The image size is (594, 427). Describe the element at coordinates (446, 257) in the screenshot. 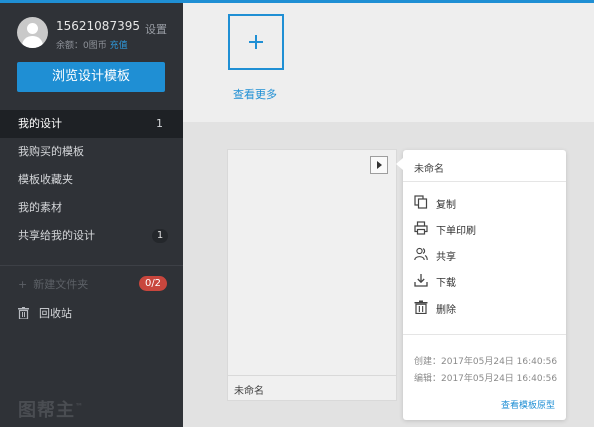

I see `action-label: 共享` at that location.